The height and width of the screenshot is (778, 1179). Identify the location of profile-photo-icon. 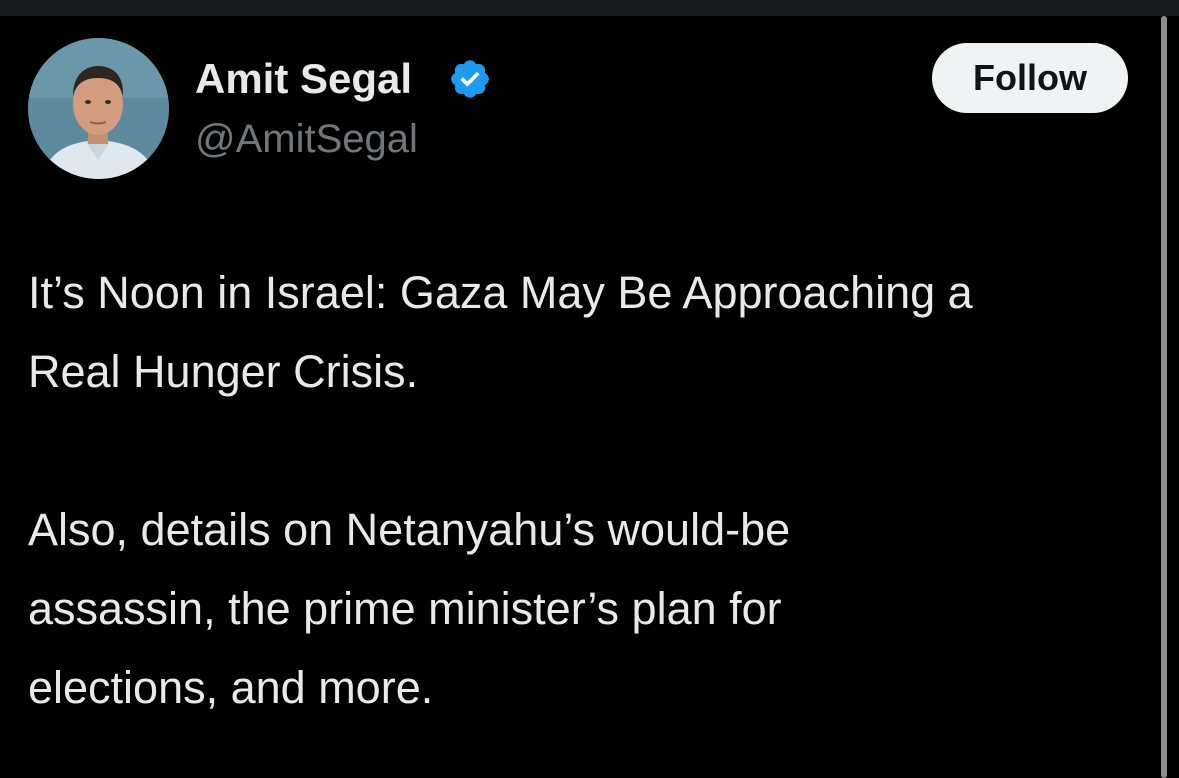
(98, 108).